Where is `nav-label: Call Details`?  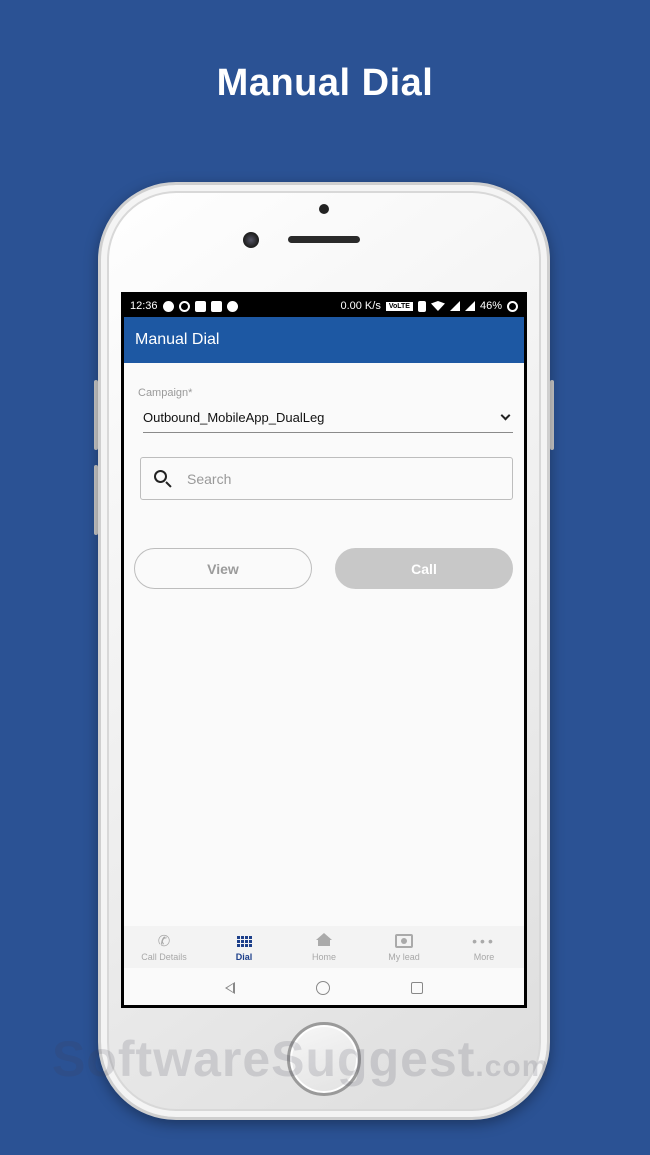 nav-label: Call Details is located at coordinates (164, 957).